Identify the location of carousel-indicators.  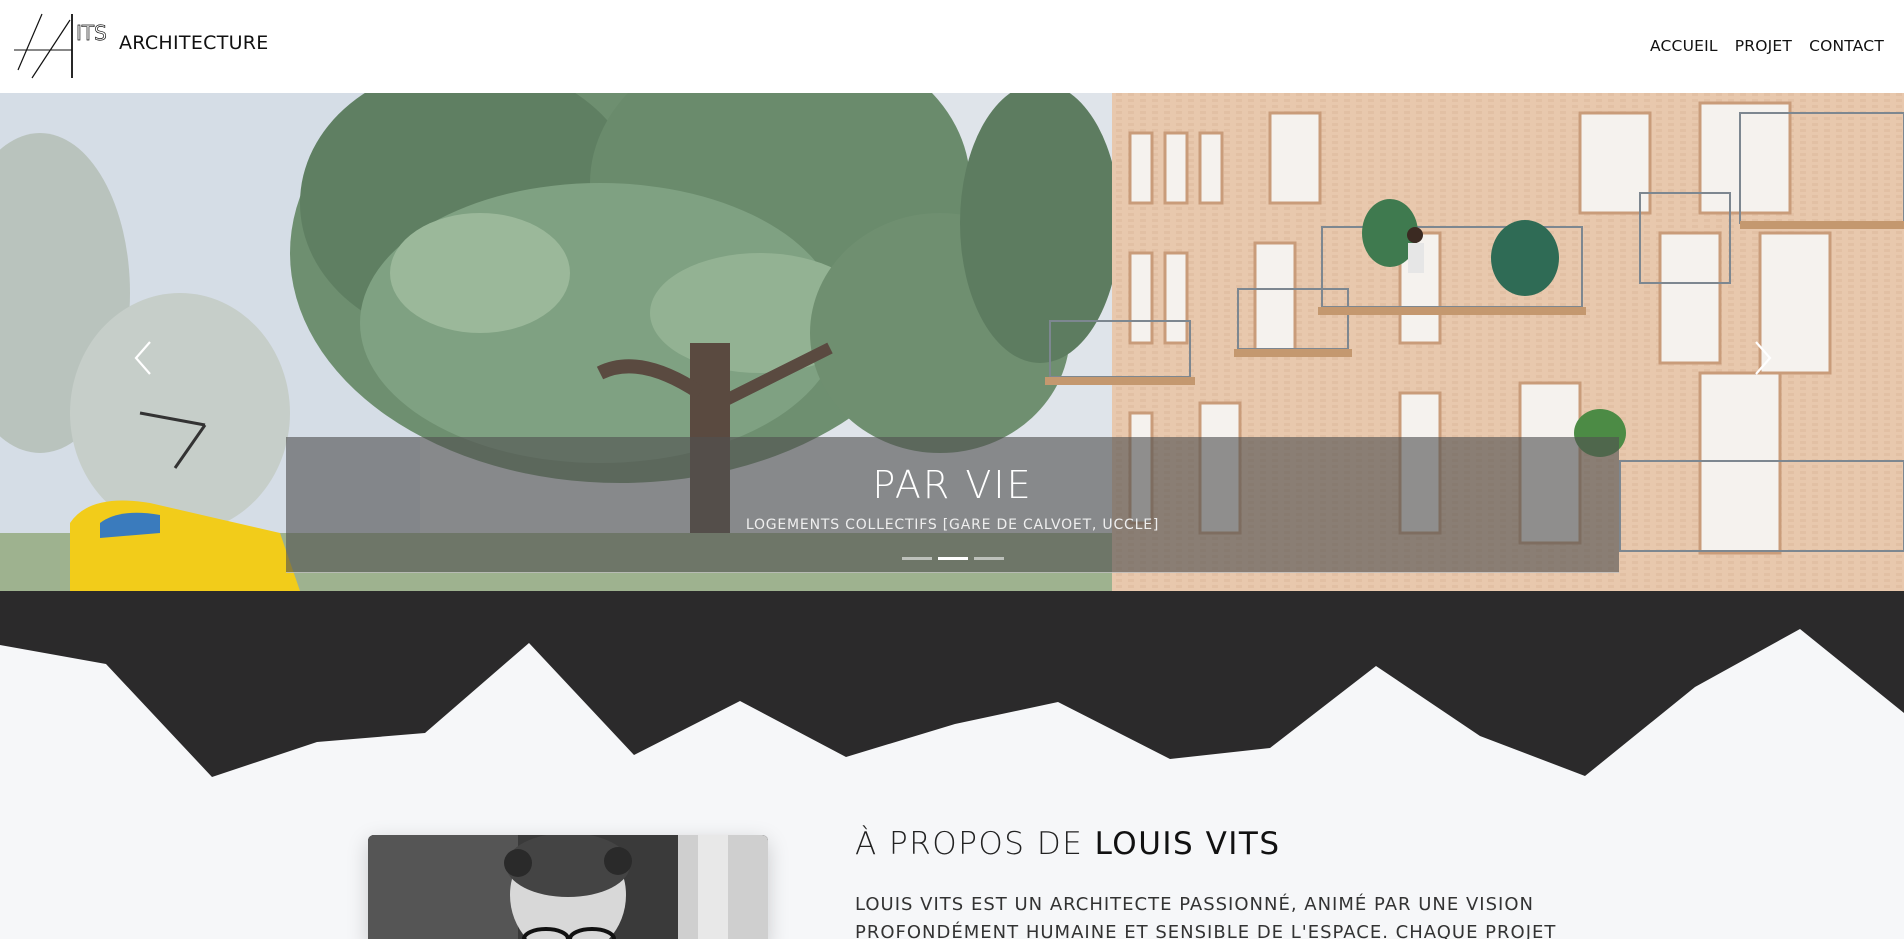
(952, 558).